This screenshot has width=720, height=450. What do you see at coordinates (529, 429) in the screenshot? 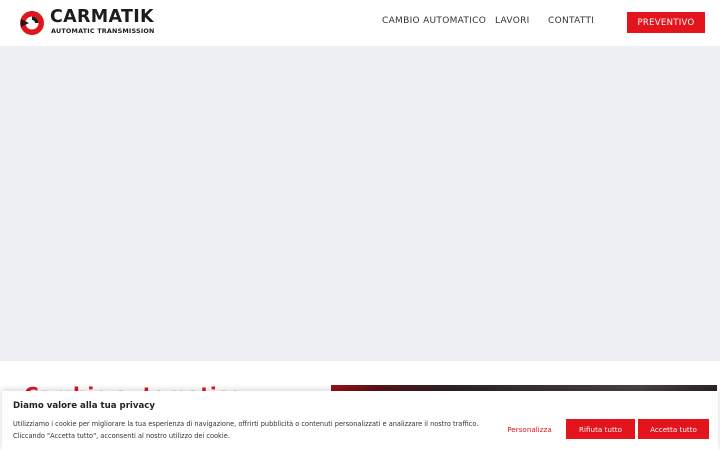
I see `customize-cookies-button: Personalizza` at bounding box center [529, 429].